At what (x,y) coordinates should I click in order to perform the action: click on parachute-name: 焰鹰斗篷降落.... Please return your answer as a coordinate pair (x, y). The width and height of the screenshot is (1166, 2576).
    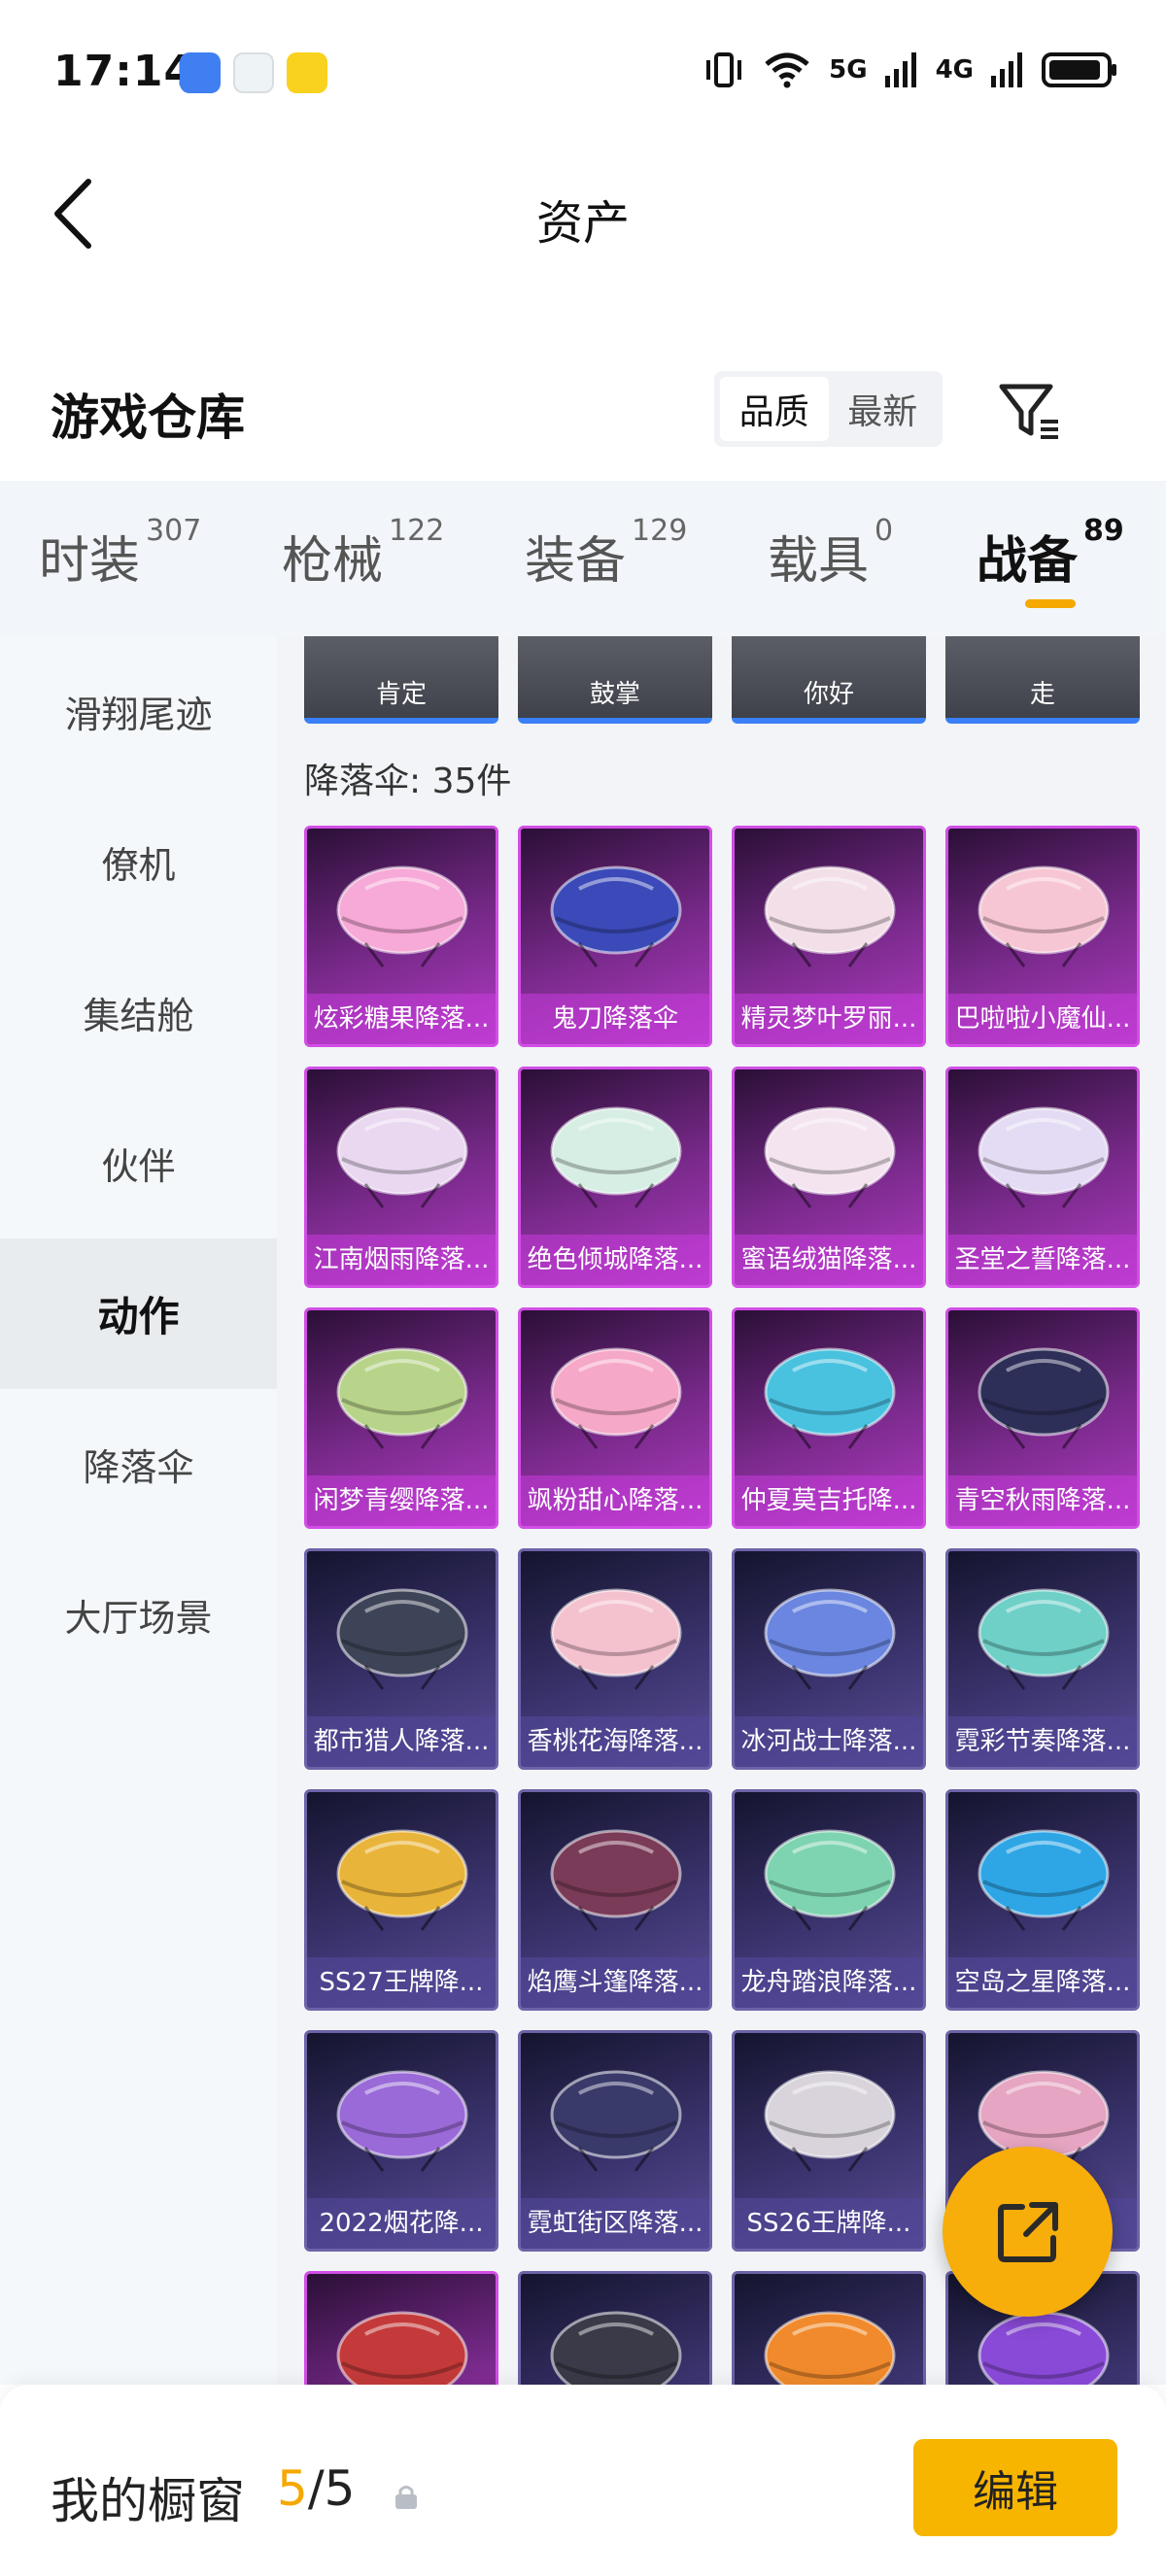
    Looking at the image, I should click on (615, 1982).